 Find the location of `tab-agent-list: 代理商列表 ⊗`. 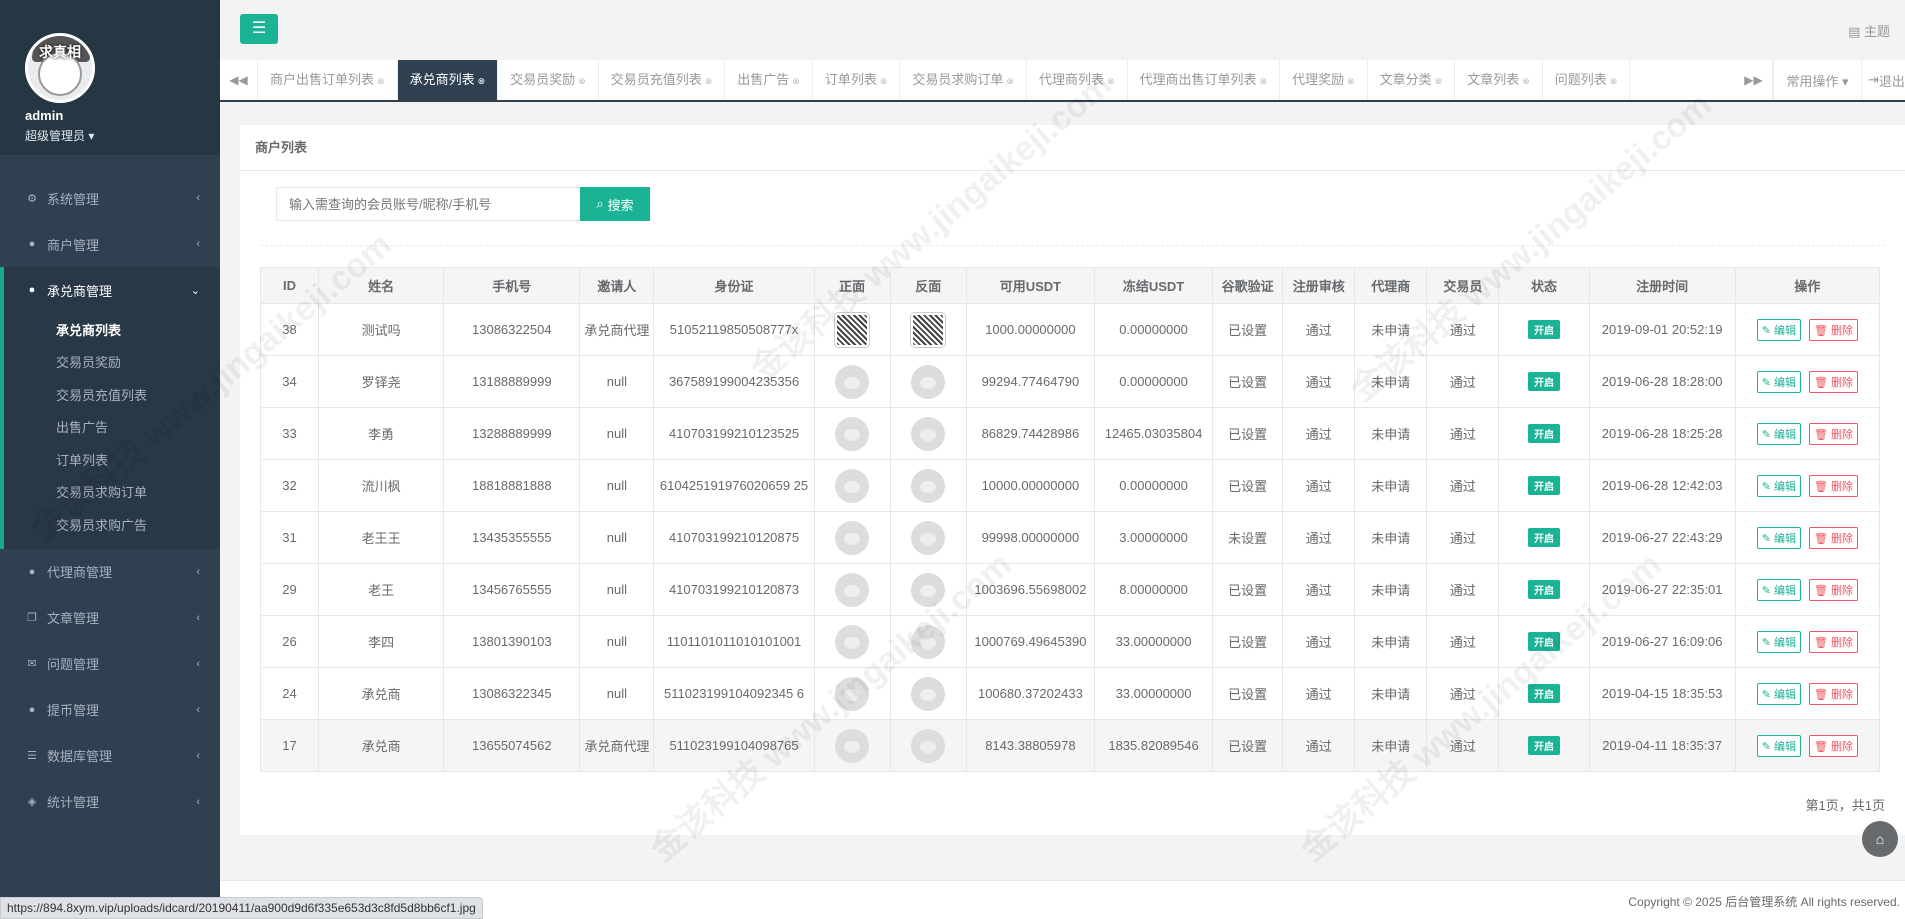

tab-agent-list: 代理商列表 ⊗ is located at coordinates (1077, 80).